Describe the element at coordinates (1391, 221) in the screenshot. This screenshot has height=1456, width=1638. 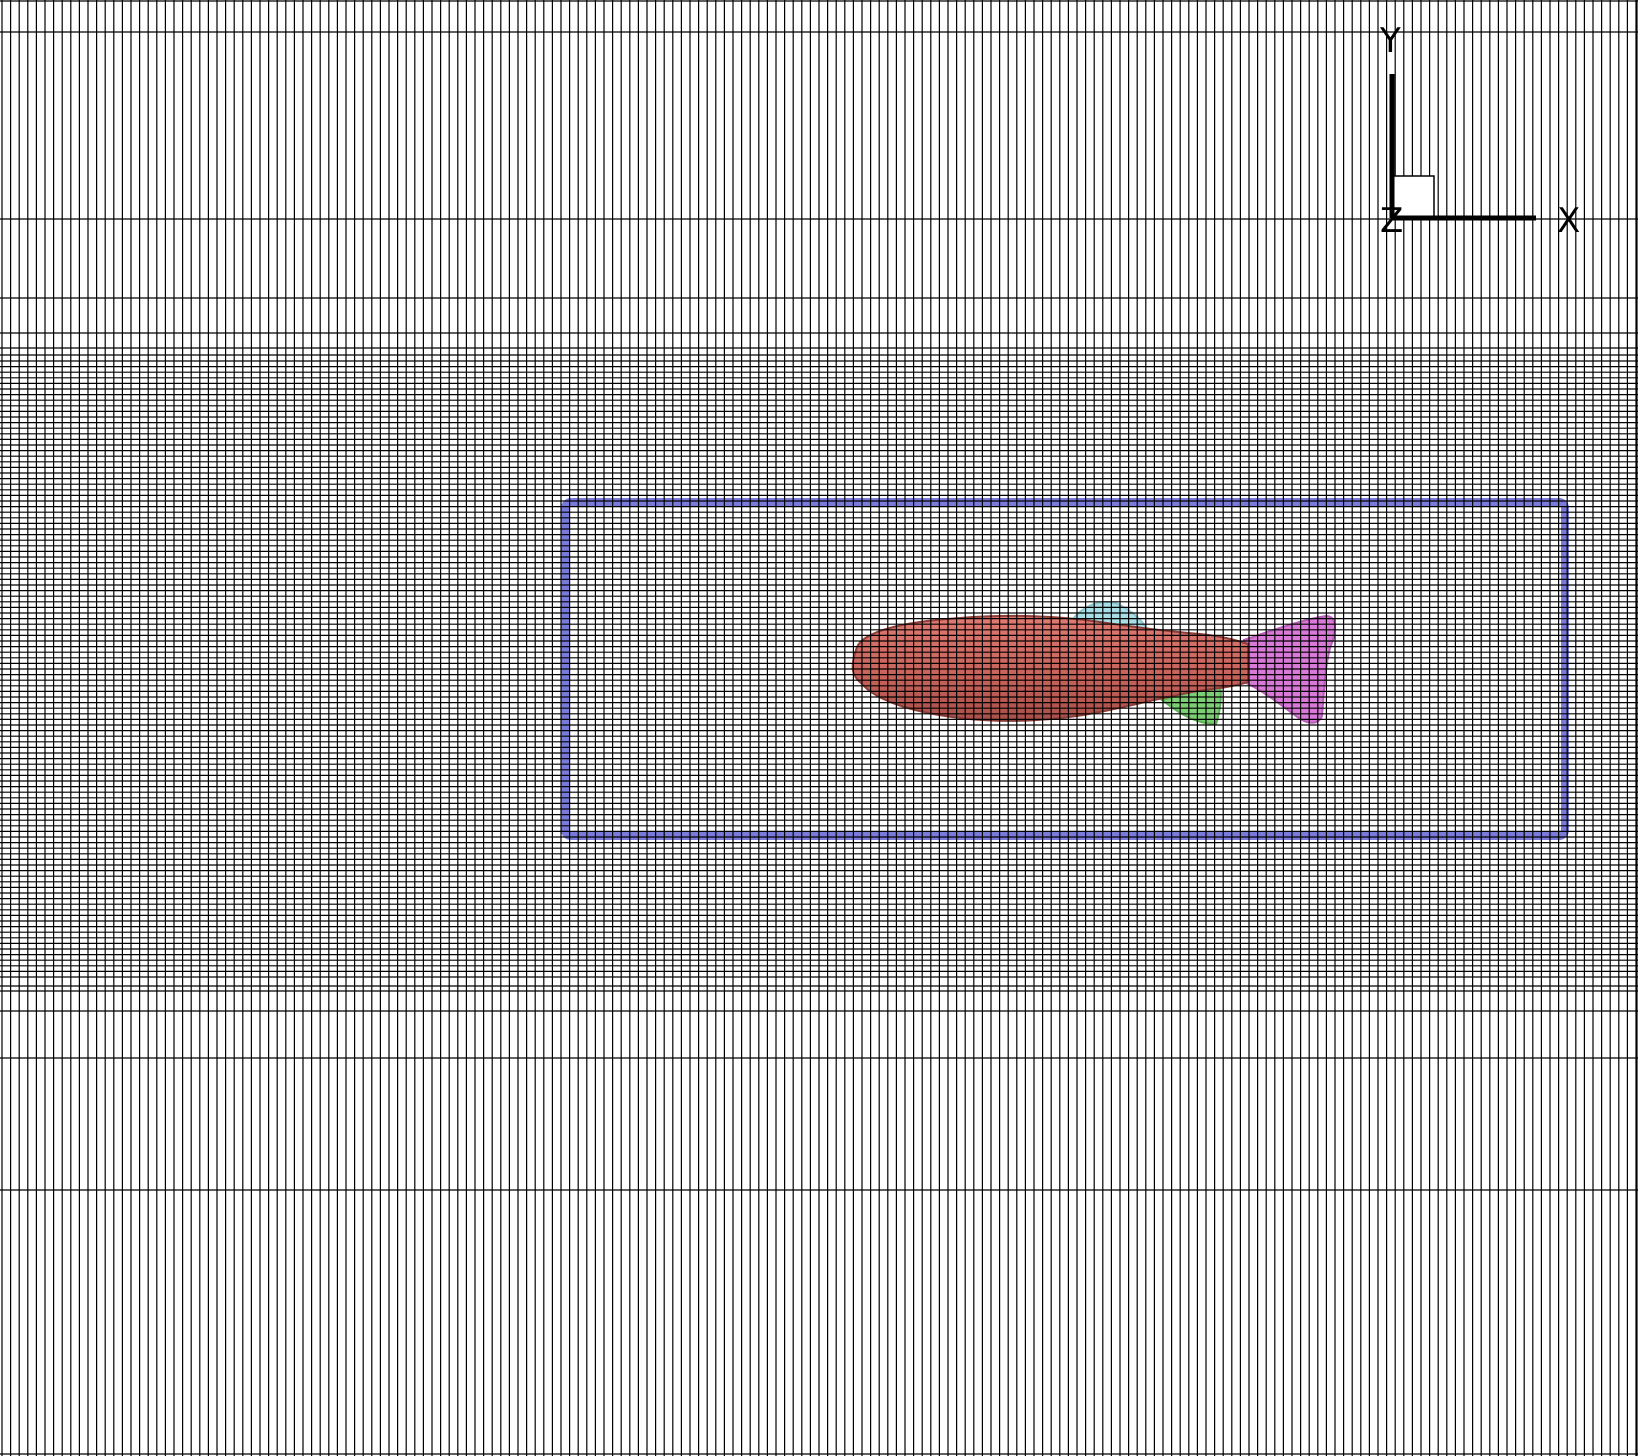
I see `z-axis-label: Z` at that location.